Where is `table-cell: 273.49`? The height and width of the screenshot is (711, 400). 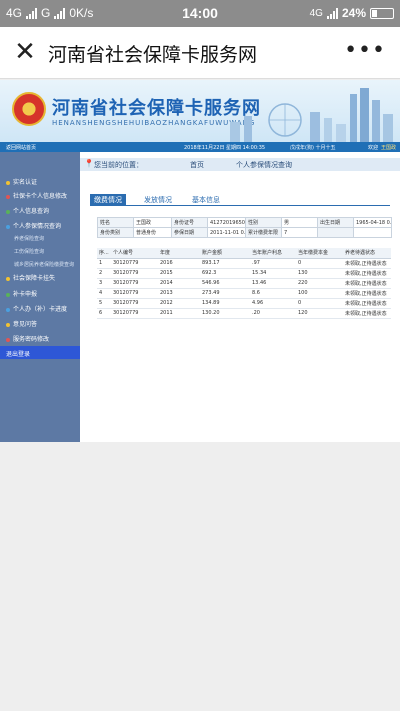
table-cell: 273.49 is located at coordinates (225, 293).